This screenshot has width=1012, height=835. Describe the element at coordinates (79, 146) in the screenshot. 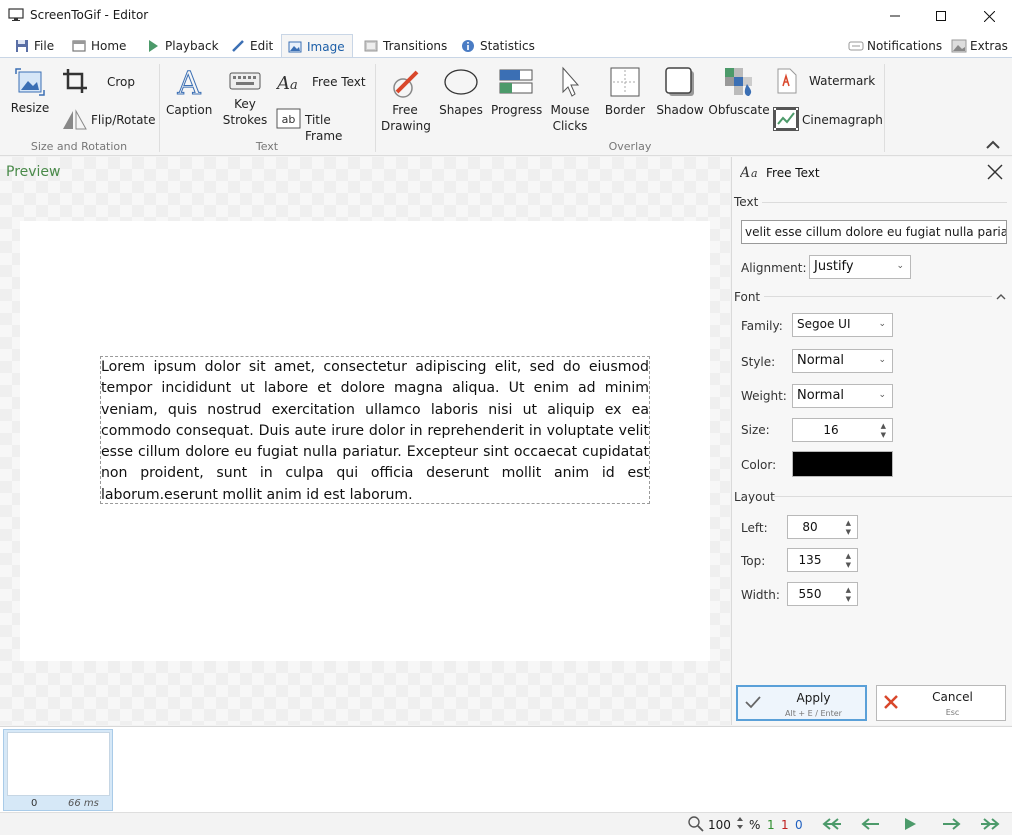

I see `group-size-rotation-label: Size and Rotation` at that location.